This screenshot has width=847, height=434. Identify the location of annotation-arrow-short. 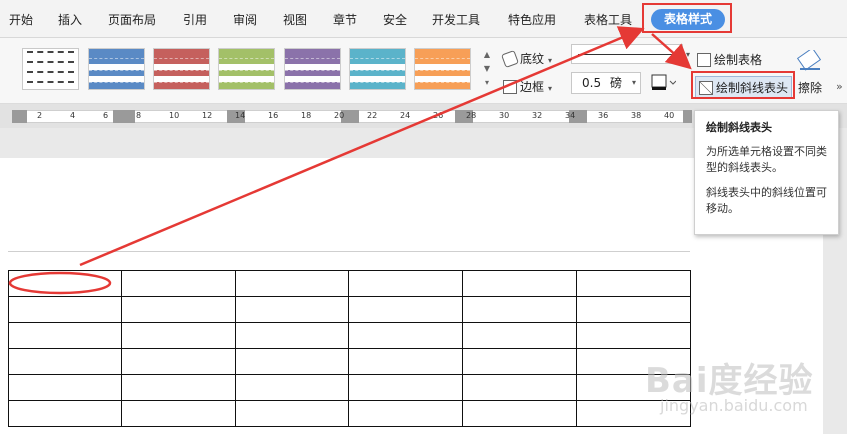
(671, 51).